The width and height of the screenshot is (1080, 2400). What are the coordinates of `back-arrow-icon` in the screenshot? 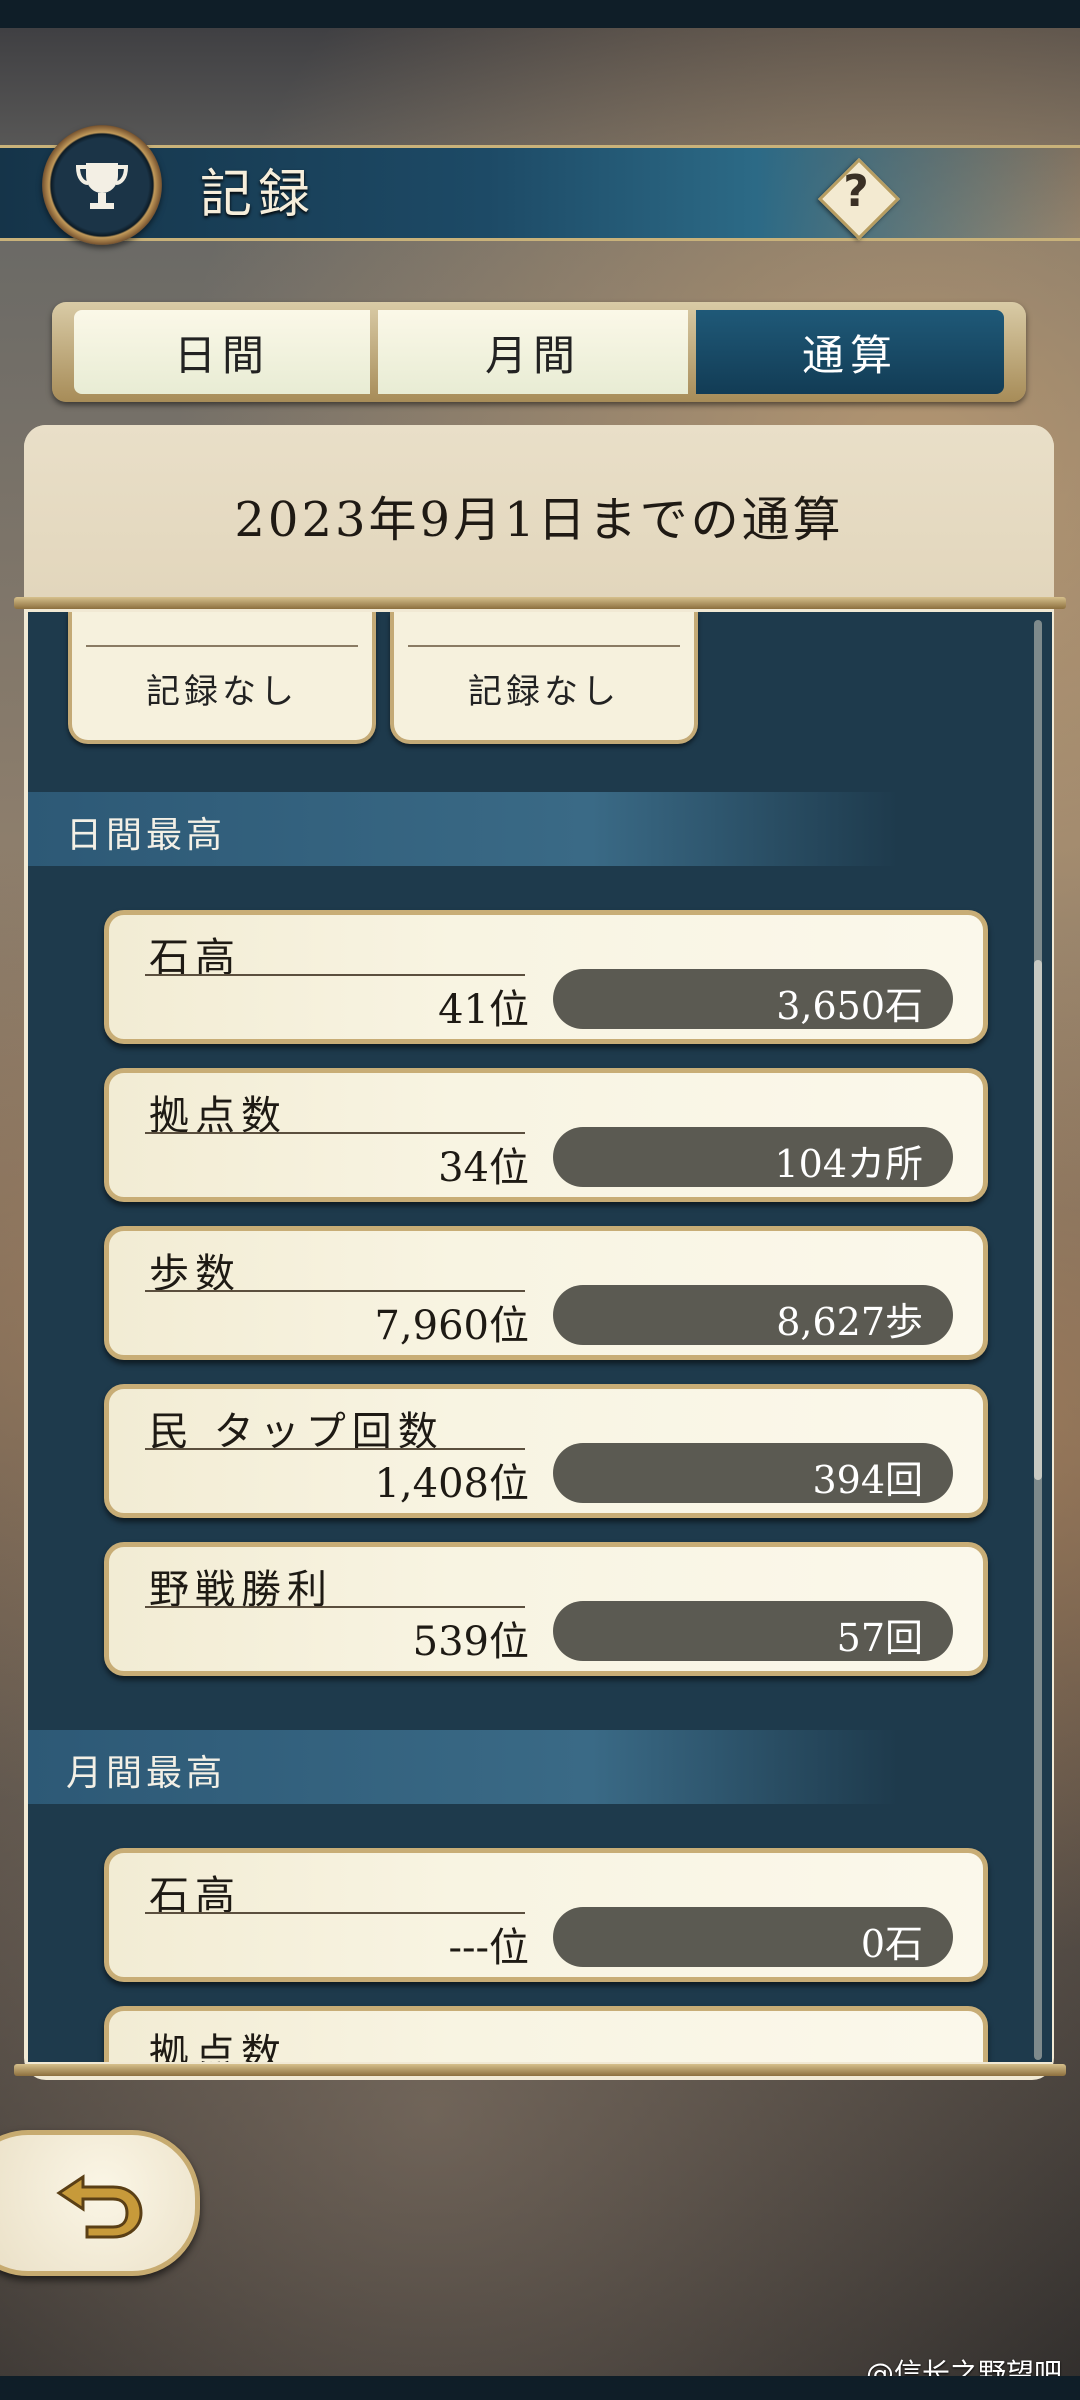 It's located at (99, 2206).